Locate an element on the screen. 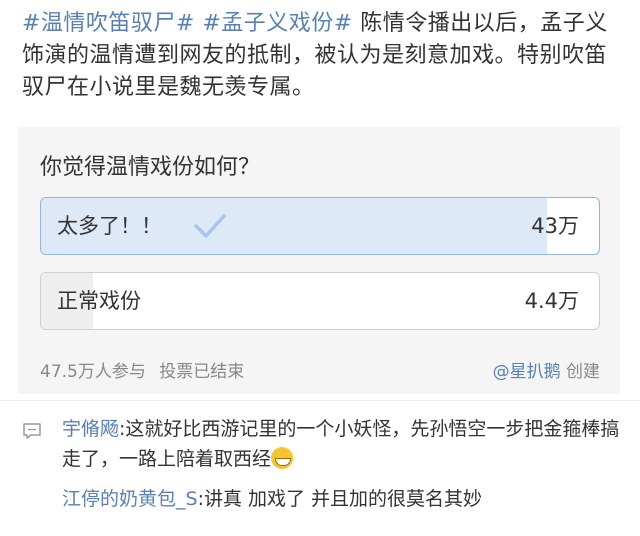 Image resolution: width=640 pixels, height=536 pixels. poll-option-normal: 正常戏份 4.4万 is located at coordinates (320, 301).